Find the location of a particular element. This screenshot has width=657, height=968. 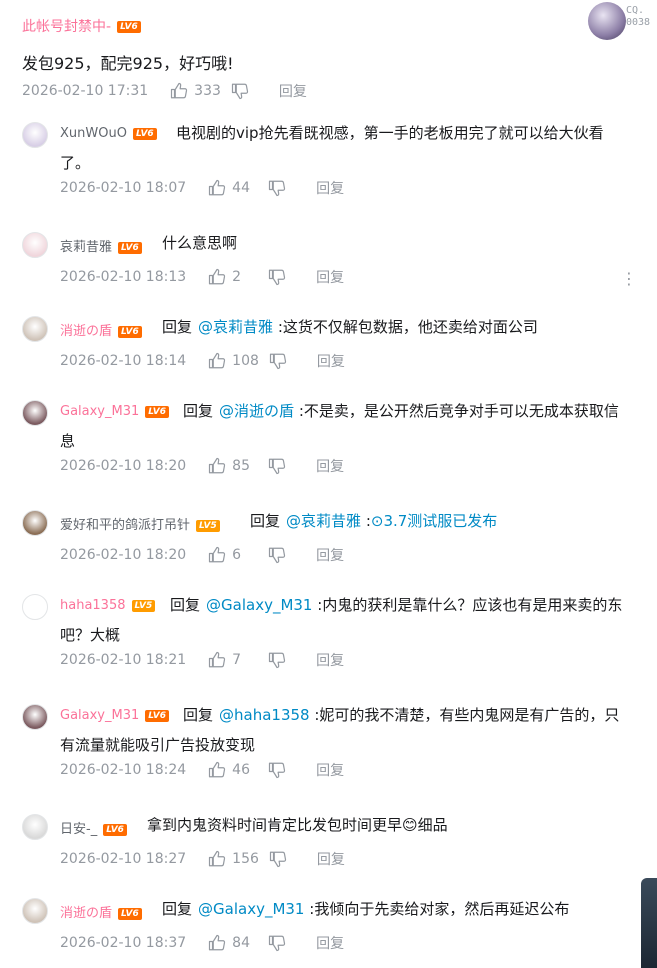

like-button: 333 is located at coordinates (195, 91).